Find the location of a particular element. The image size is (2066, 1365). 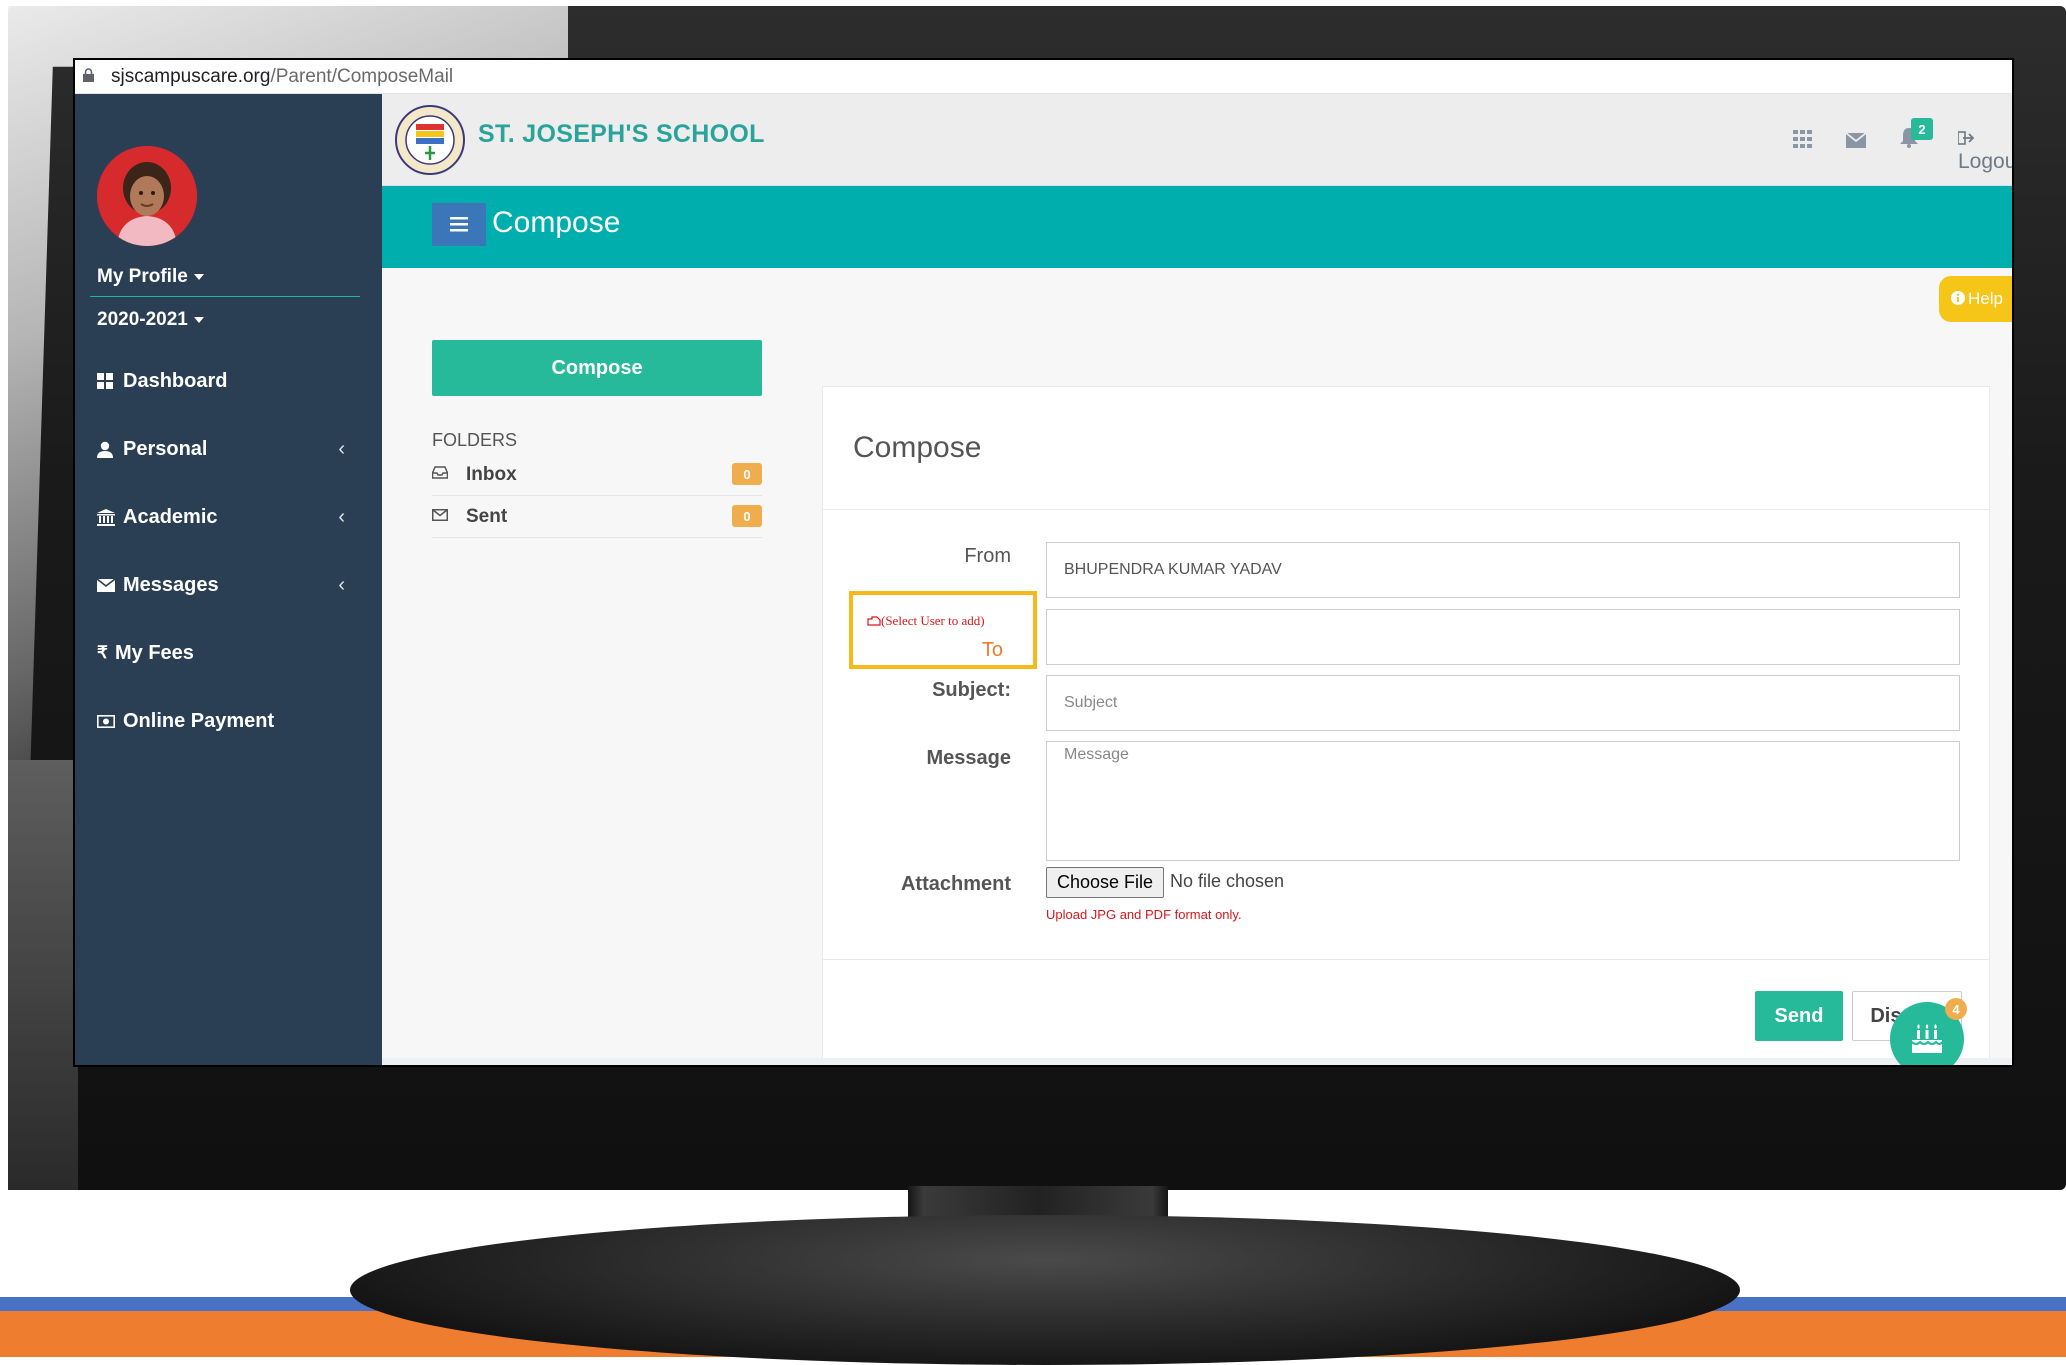

page-title: Compose is located at coordinates (556, 222).